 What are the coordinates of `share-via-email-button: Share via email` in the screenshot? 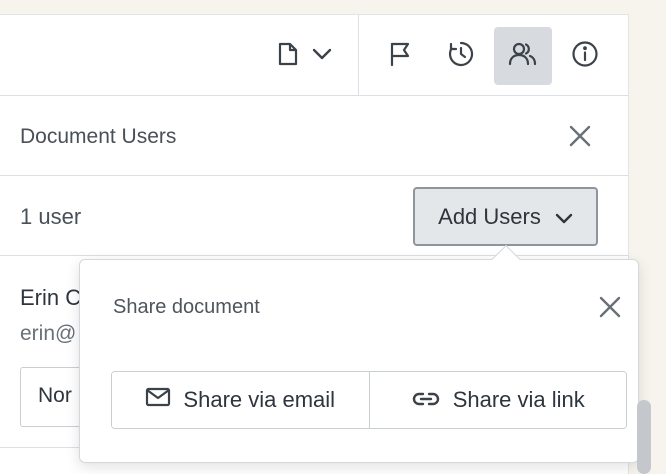 It's located at (240, 400).